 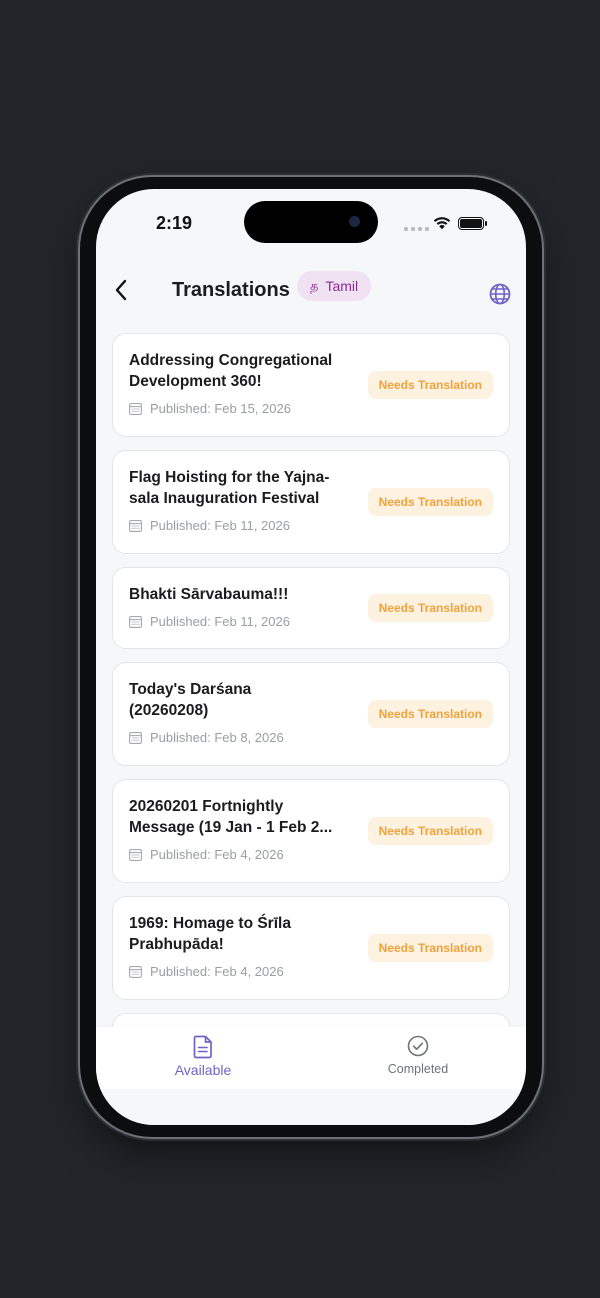 I want to click on tab-available-label: Available, so click(x=203, y=1070).